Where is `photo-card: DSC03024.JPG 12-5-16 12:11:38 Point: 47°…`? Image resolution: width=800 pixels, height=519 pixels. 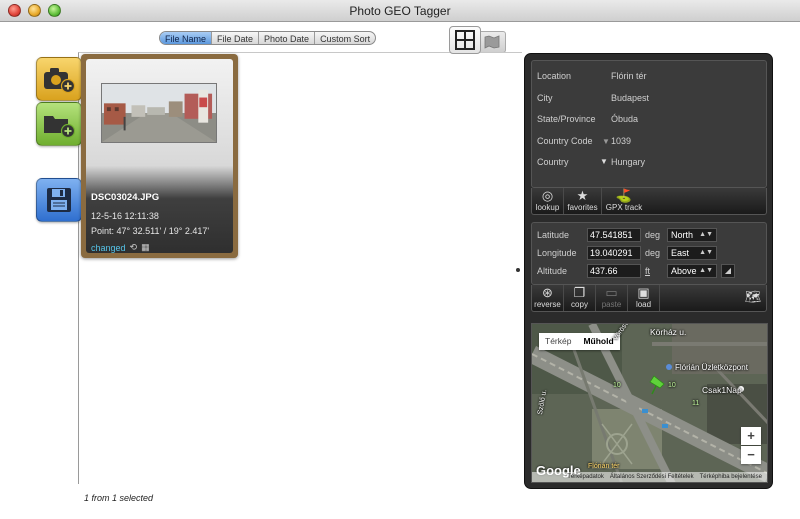 photo-card: DSC03024.JPG 12-5-16 12:11:38 Point: 47°… is located at coordinates (159, 156).